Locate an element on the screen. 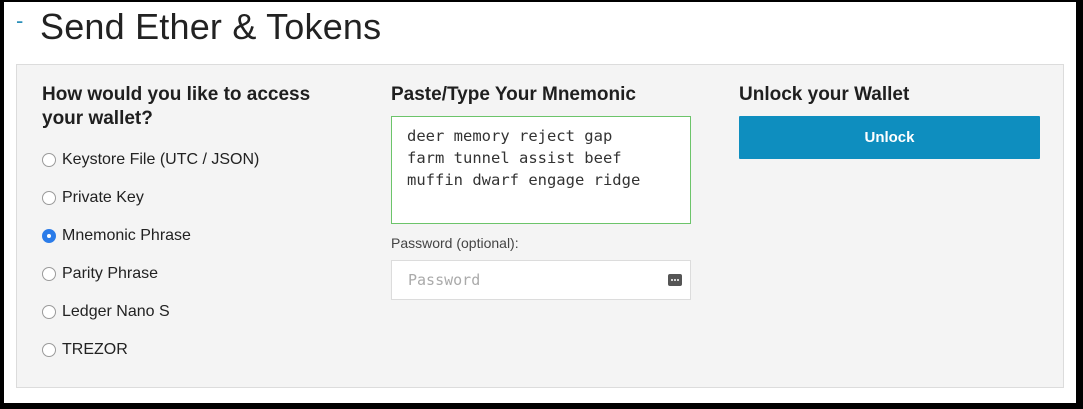 The width and height of the screenshot is (1083, 409). option-label: Parity Phrase is located at coordinates (110, 273).